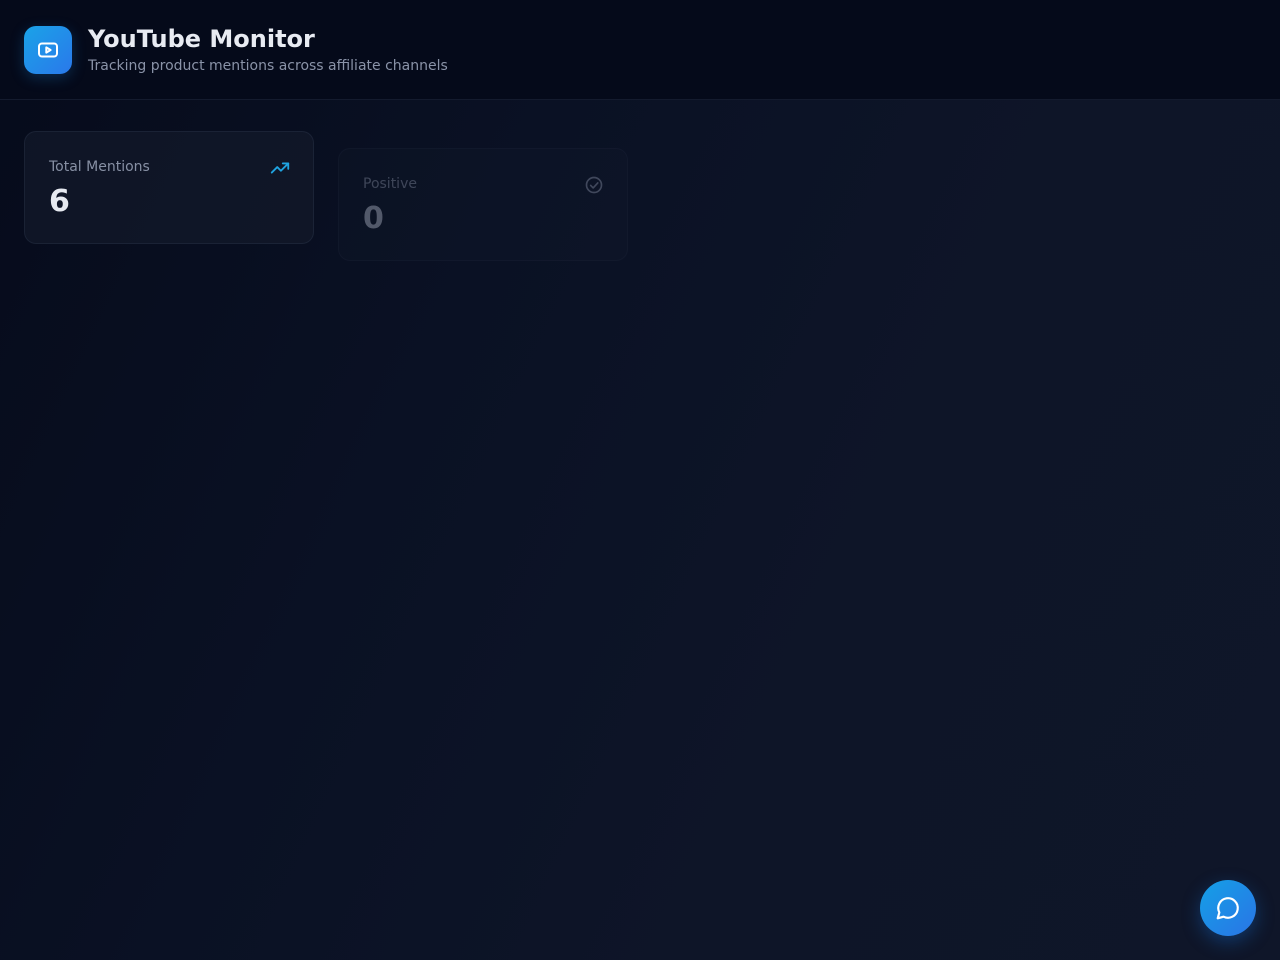 This screenshot has height=960, width=1280. What do you see at coordinates (99, 167) in the screenshot?
I see `stat-label: Total Mentions` at bounding box center [99, 167].